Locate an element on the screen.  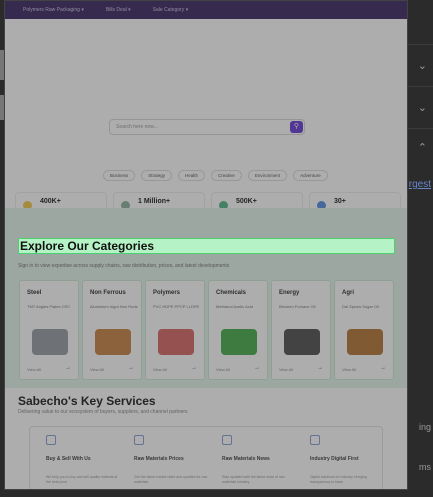
non-ferrous-image is located at coordinates (113, 342).